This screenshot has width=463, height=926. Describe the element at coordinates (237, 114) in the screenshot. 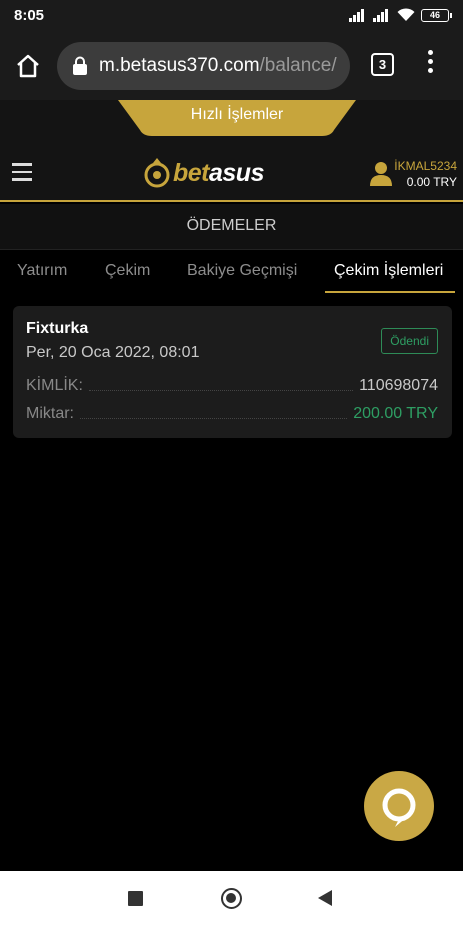

I see `quick-actions-label: Hızlı İşlemler` at that location.